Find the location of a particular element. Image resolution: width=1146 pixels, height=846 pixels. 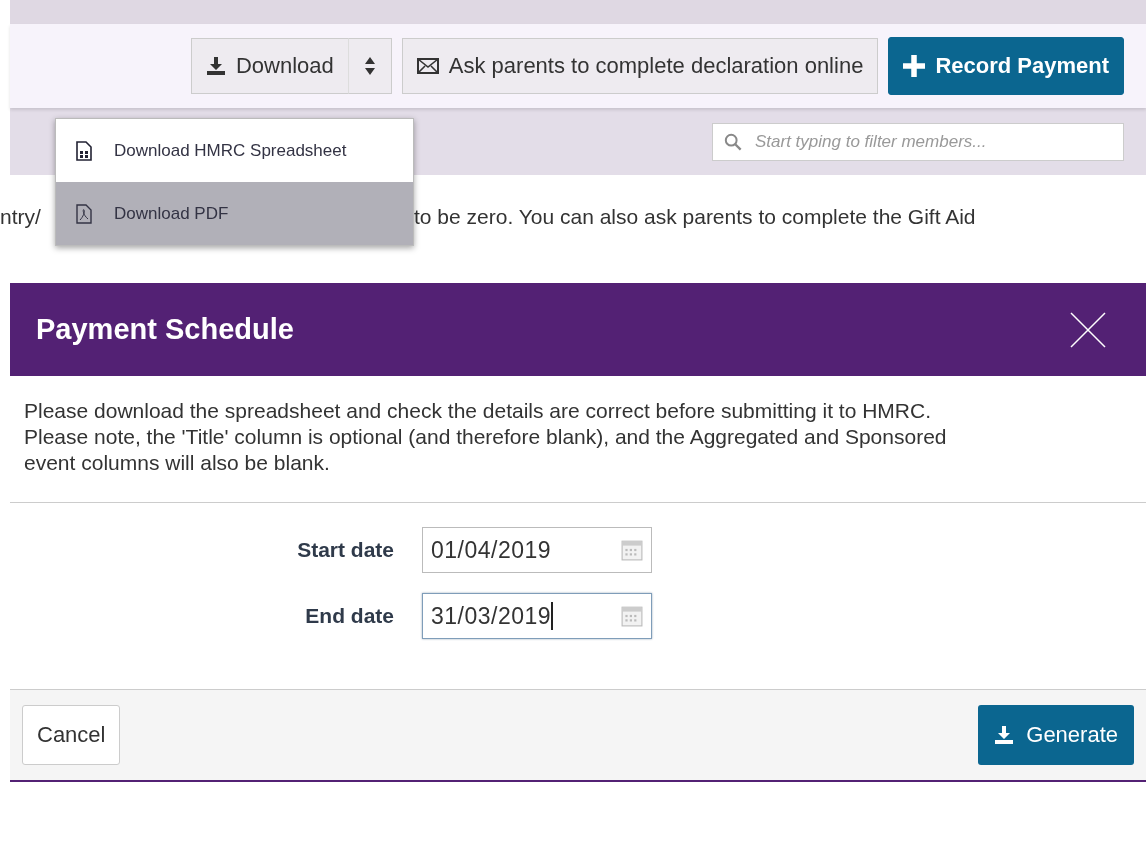

download-button: Download is located at coordinates (269, 66).